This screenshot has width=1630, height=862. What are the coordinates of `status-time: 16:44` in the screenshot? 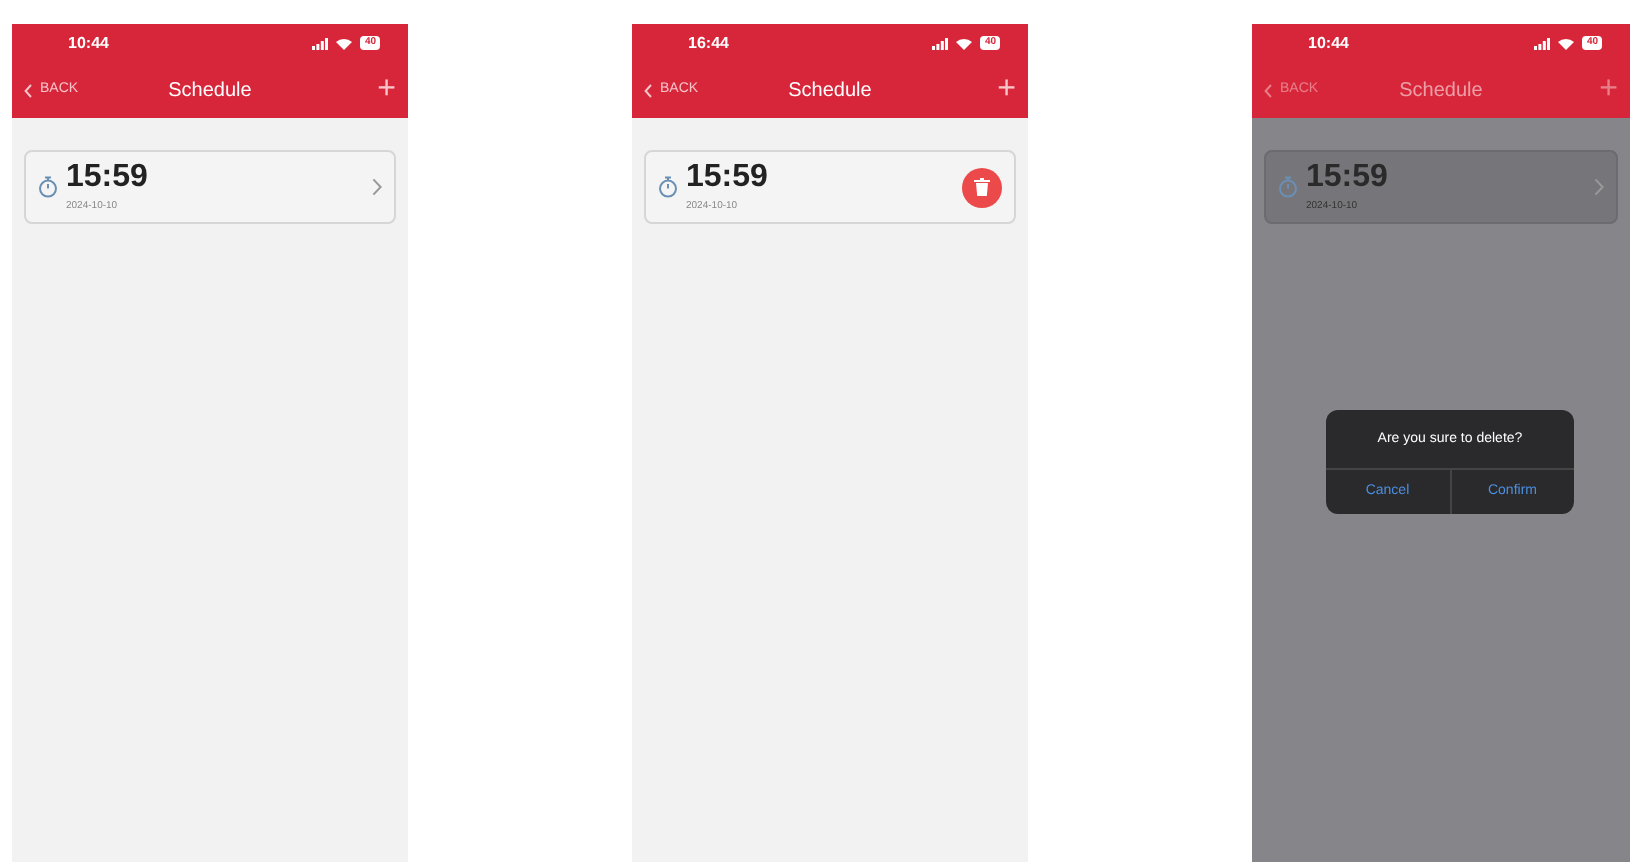 It's located at (708, 43).